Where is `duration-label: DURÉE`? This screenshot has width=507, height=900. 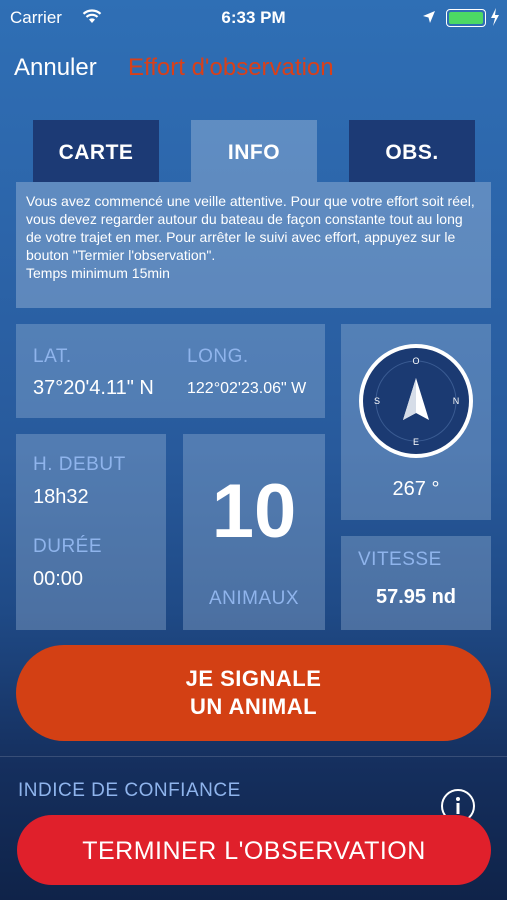
duration-label: DURÉE is located at coordinates (68, 546).